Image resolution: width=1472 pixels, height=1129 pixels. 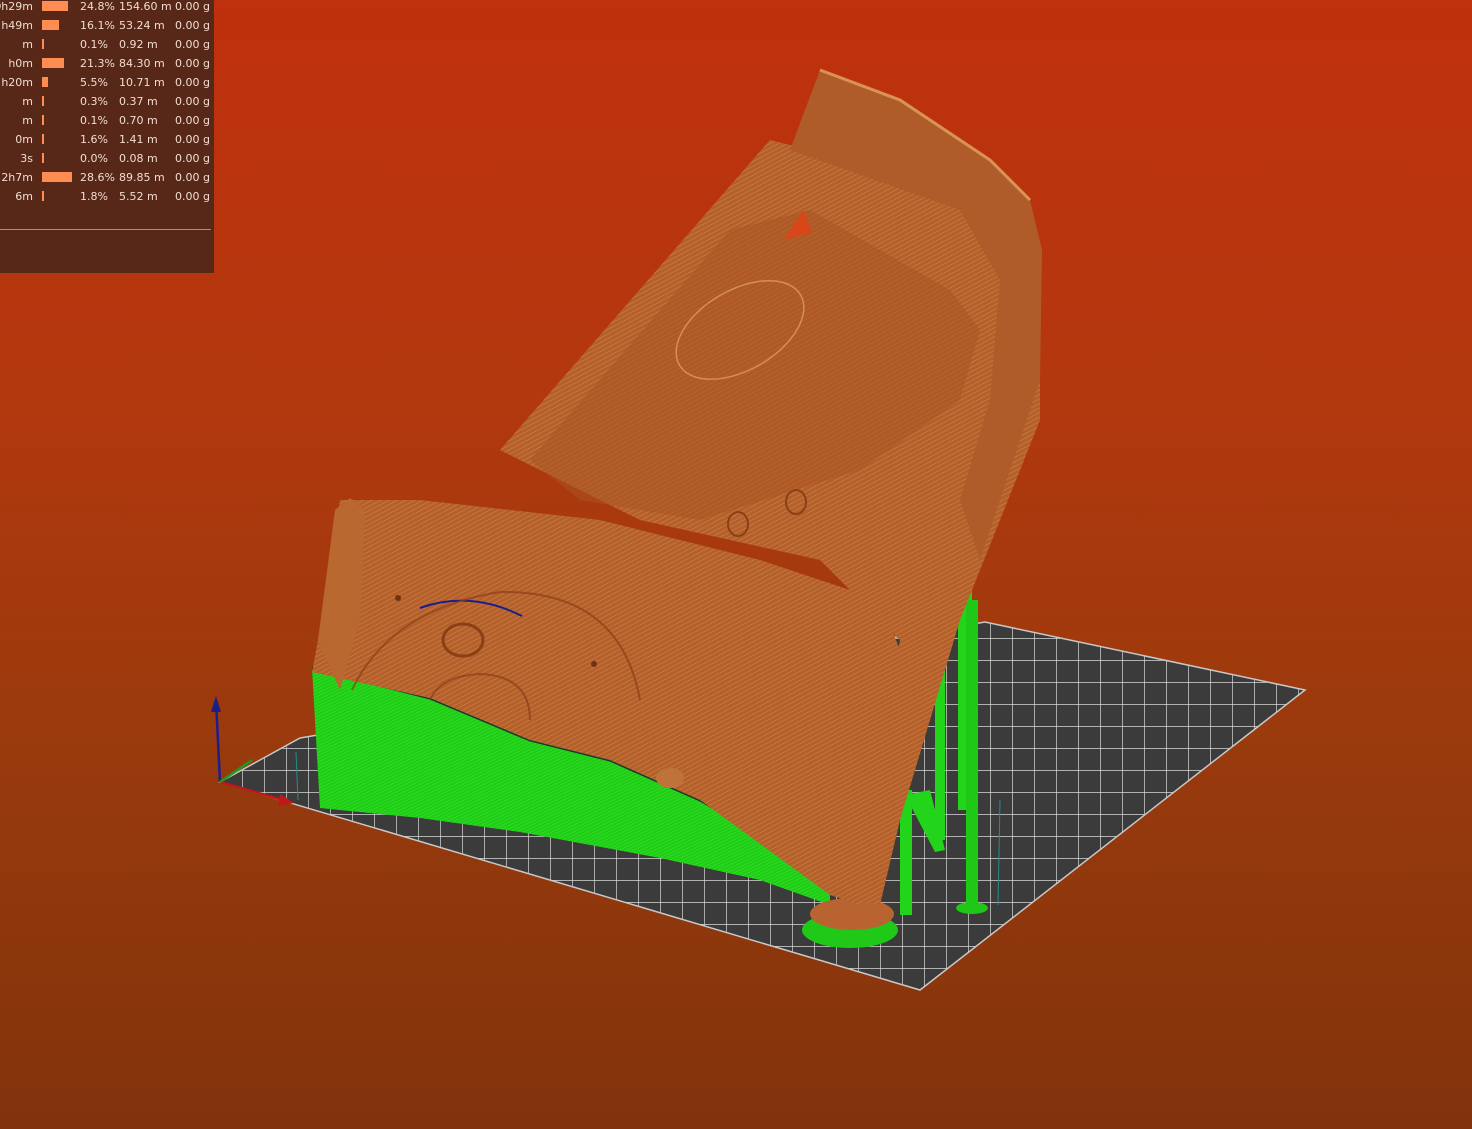 I want to click on feature-length: 0.92 m, so click(x=138, y=44).